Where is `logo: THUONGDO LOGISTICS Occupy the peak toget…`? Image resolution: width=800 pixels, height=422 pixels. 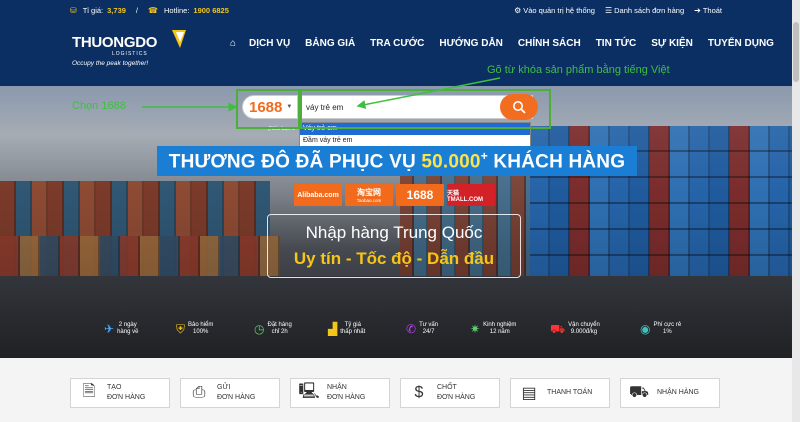 logo: THUONGDO LOGISTICS Occupy the peak toget… is located at coordinates (132, 52).